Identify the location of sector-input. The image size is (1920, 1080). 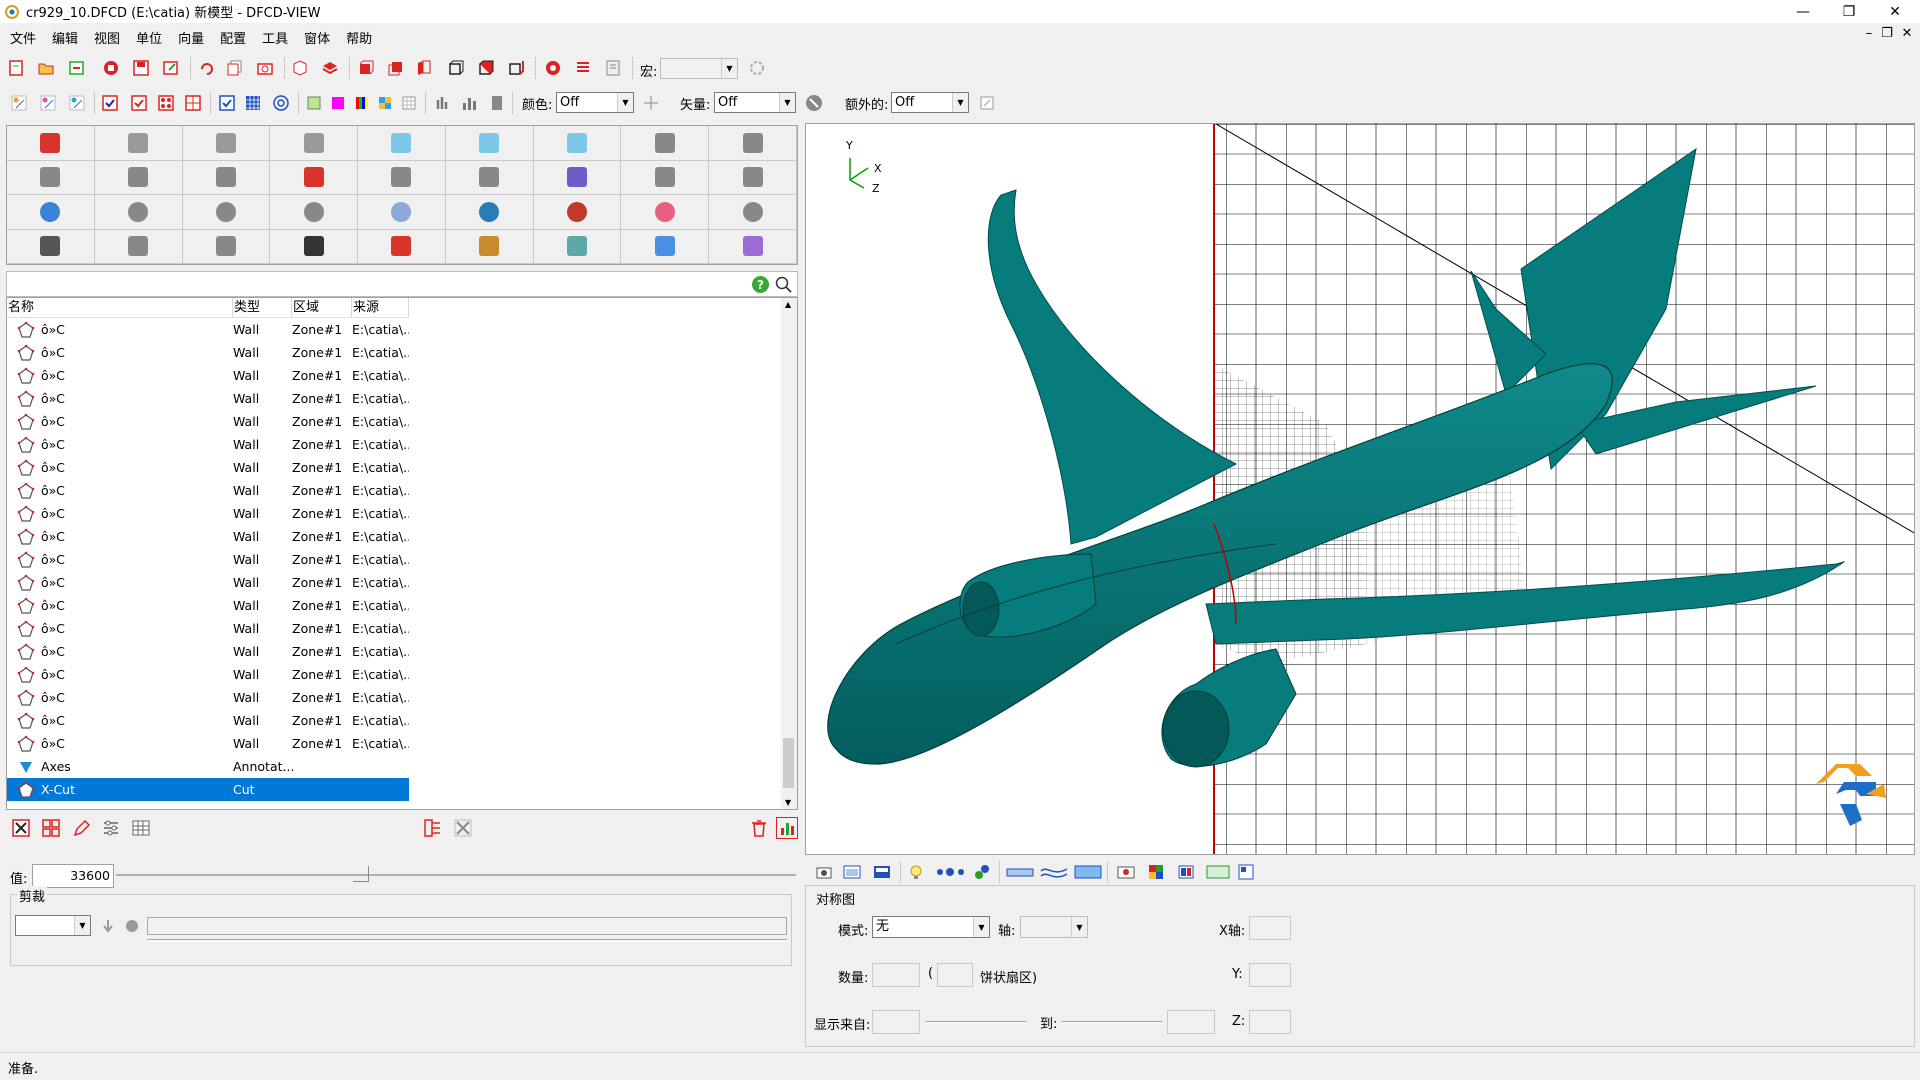
(955, 975).